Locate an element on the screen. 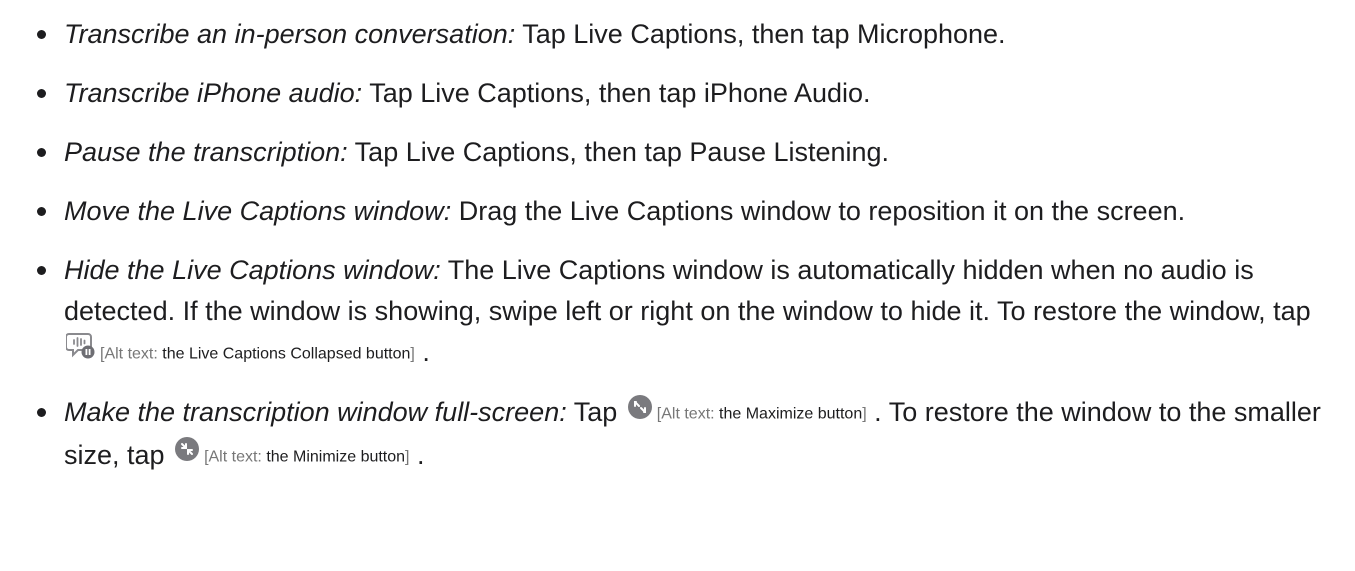 The width and height of the screenshot is (1355, 571). live-captions-collapsed-icon is located at coordinates (80, 350).